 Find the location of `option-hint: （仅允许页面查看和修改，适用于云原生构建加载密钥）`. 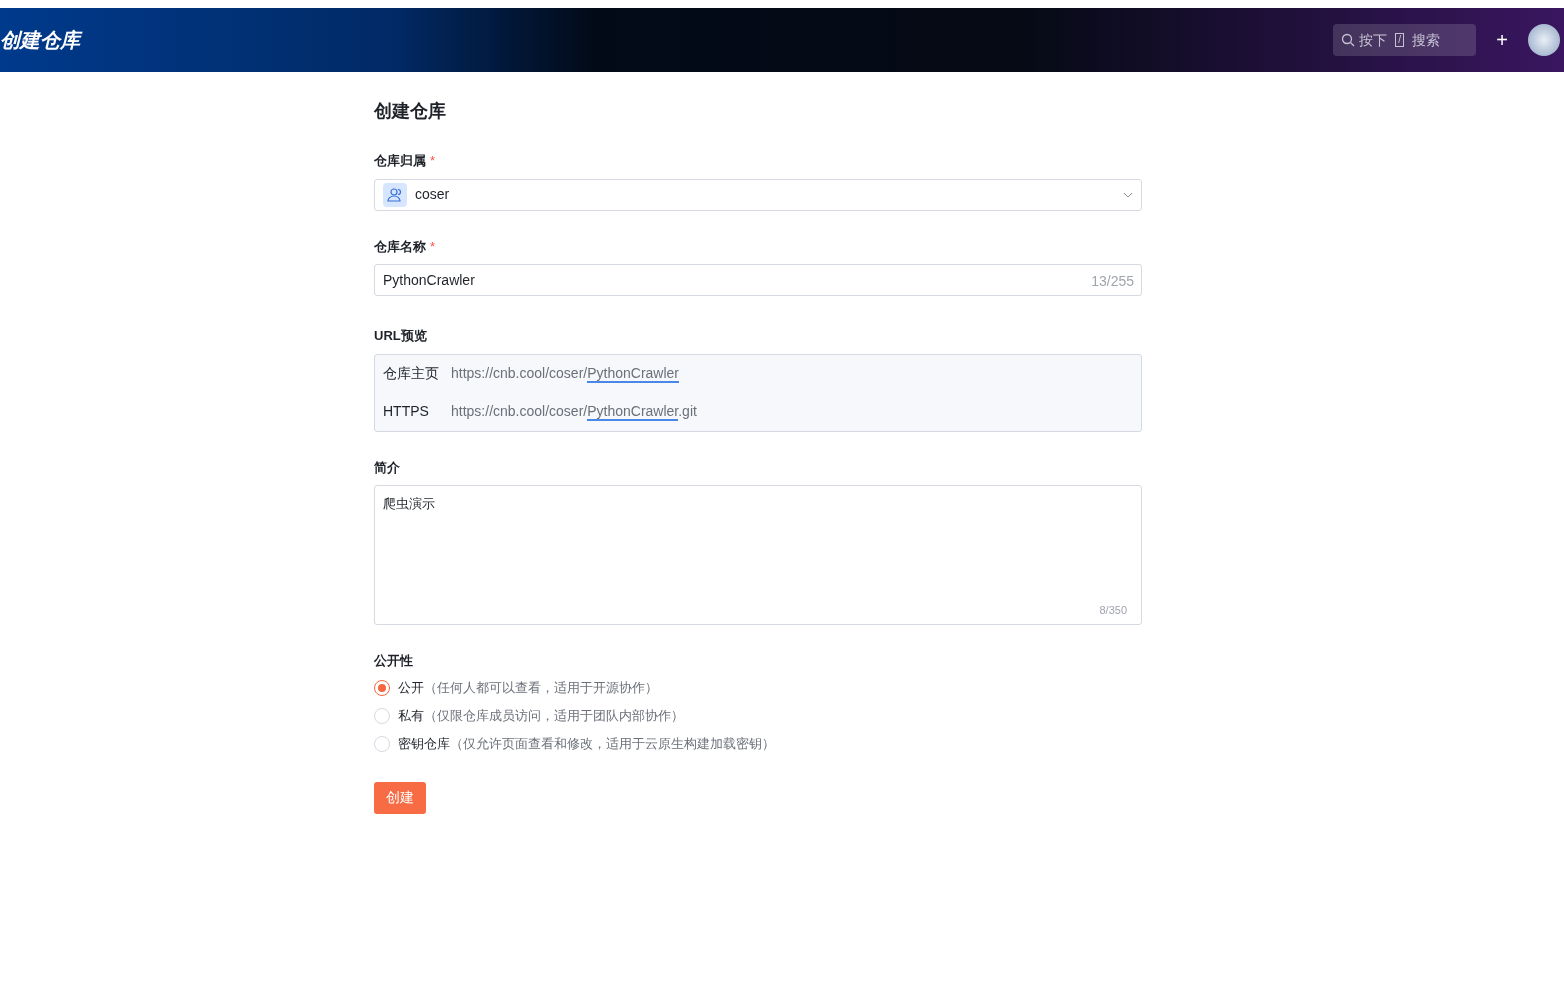

option-hint: （仅允许页面查看和修改，适用于云原生构建加载密钥） is located at coordinates (612, 744).